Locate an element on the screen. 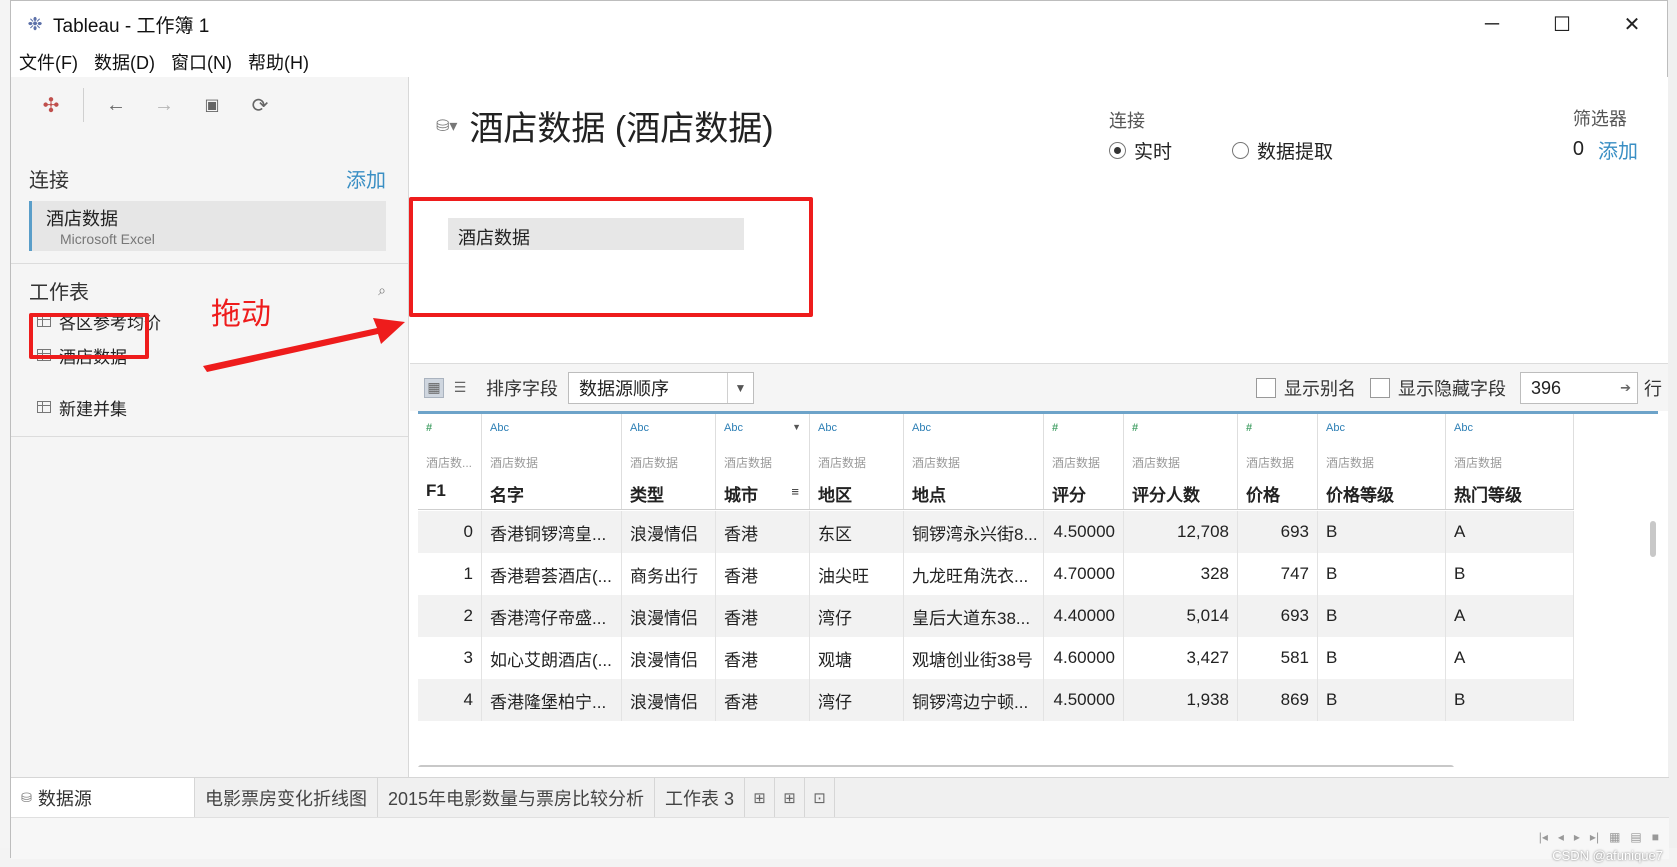 This screenshot has height=867, width=1677. extract-radio is located at coordinates (1241, 150).